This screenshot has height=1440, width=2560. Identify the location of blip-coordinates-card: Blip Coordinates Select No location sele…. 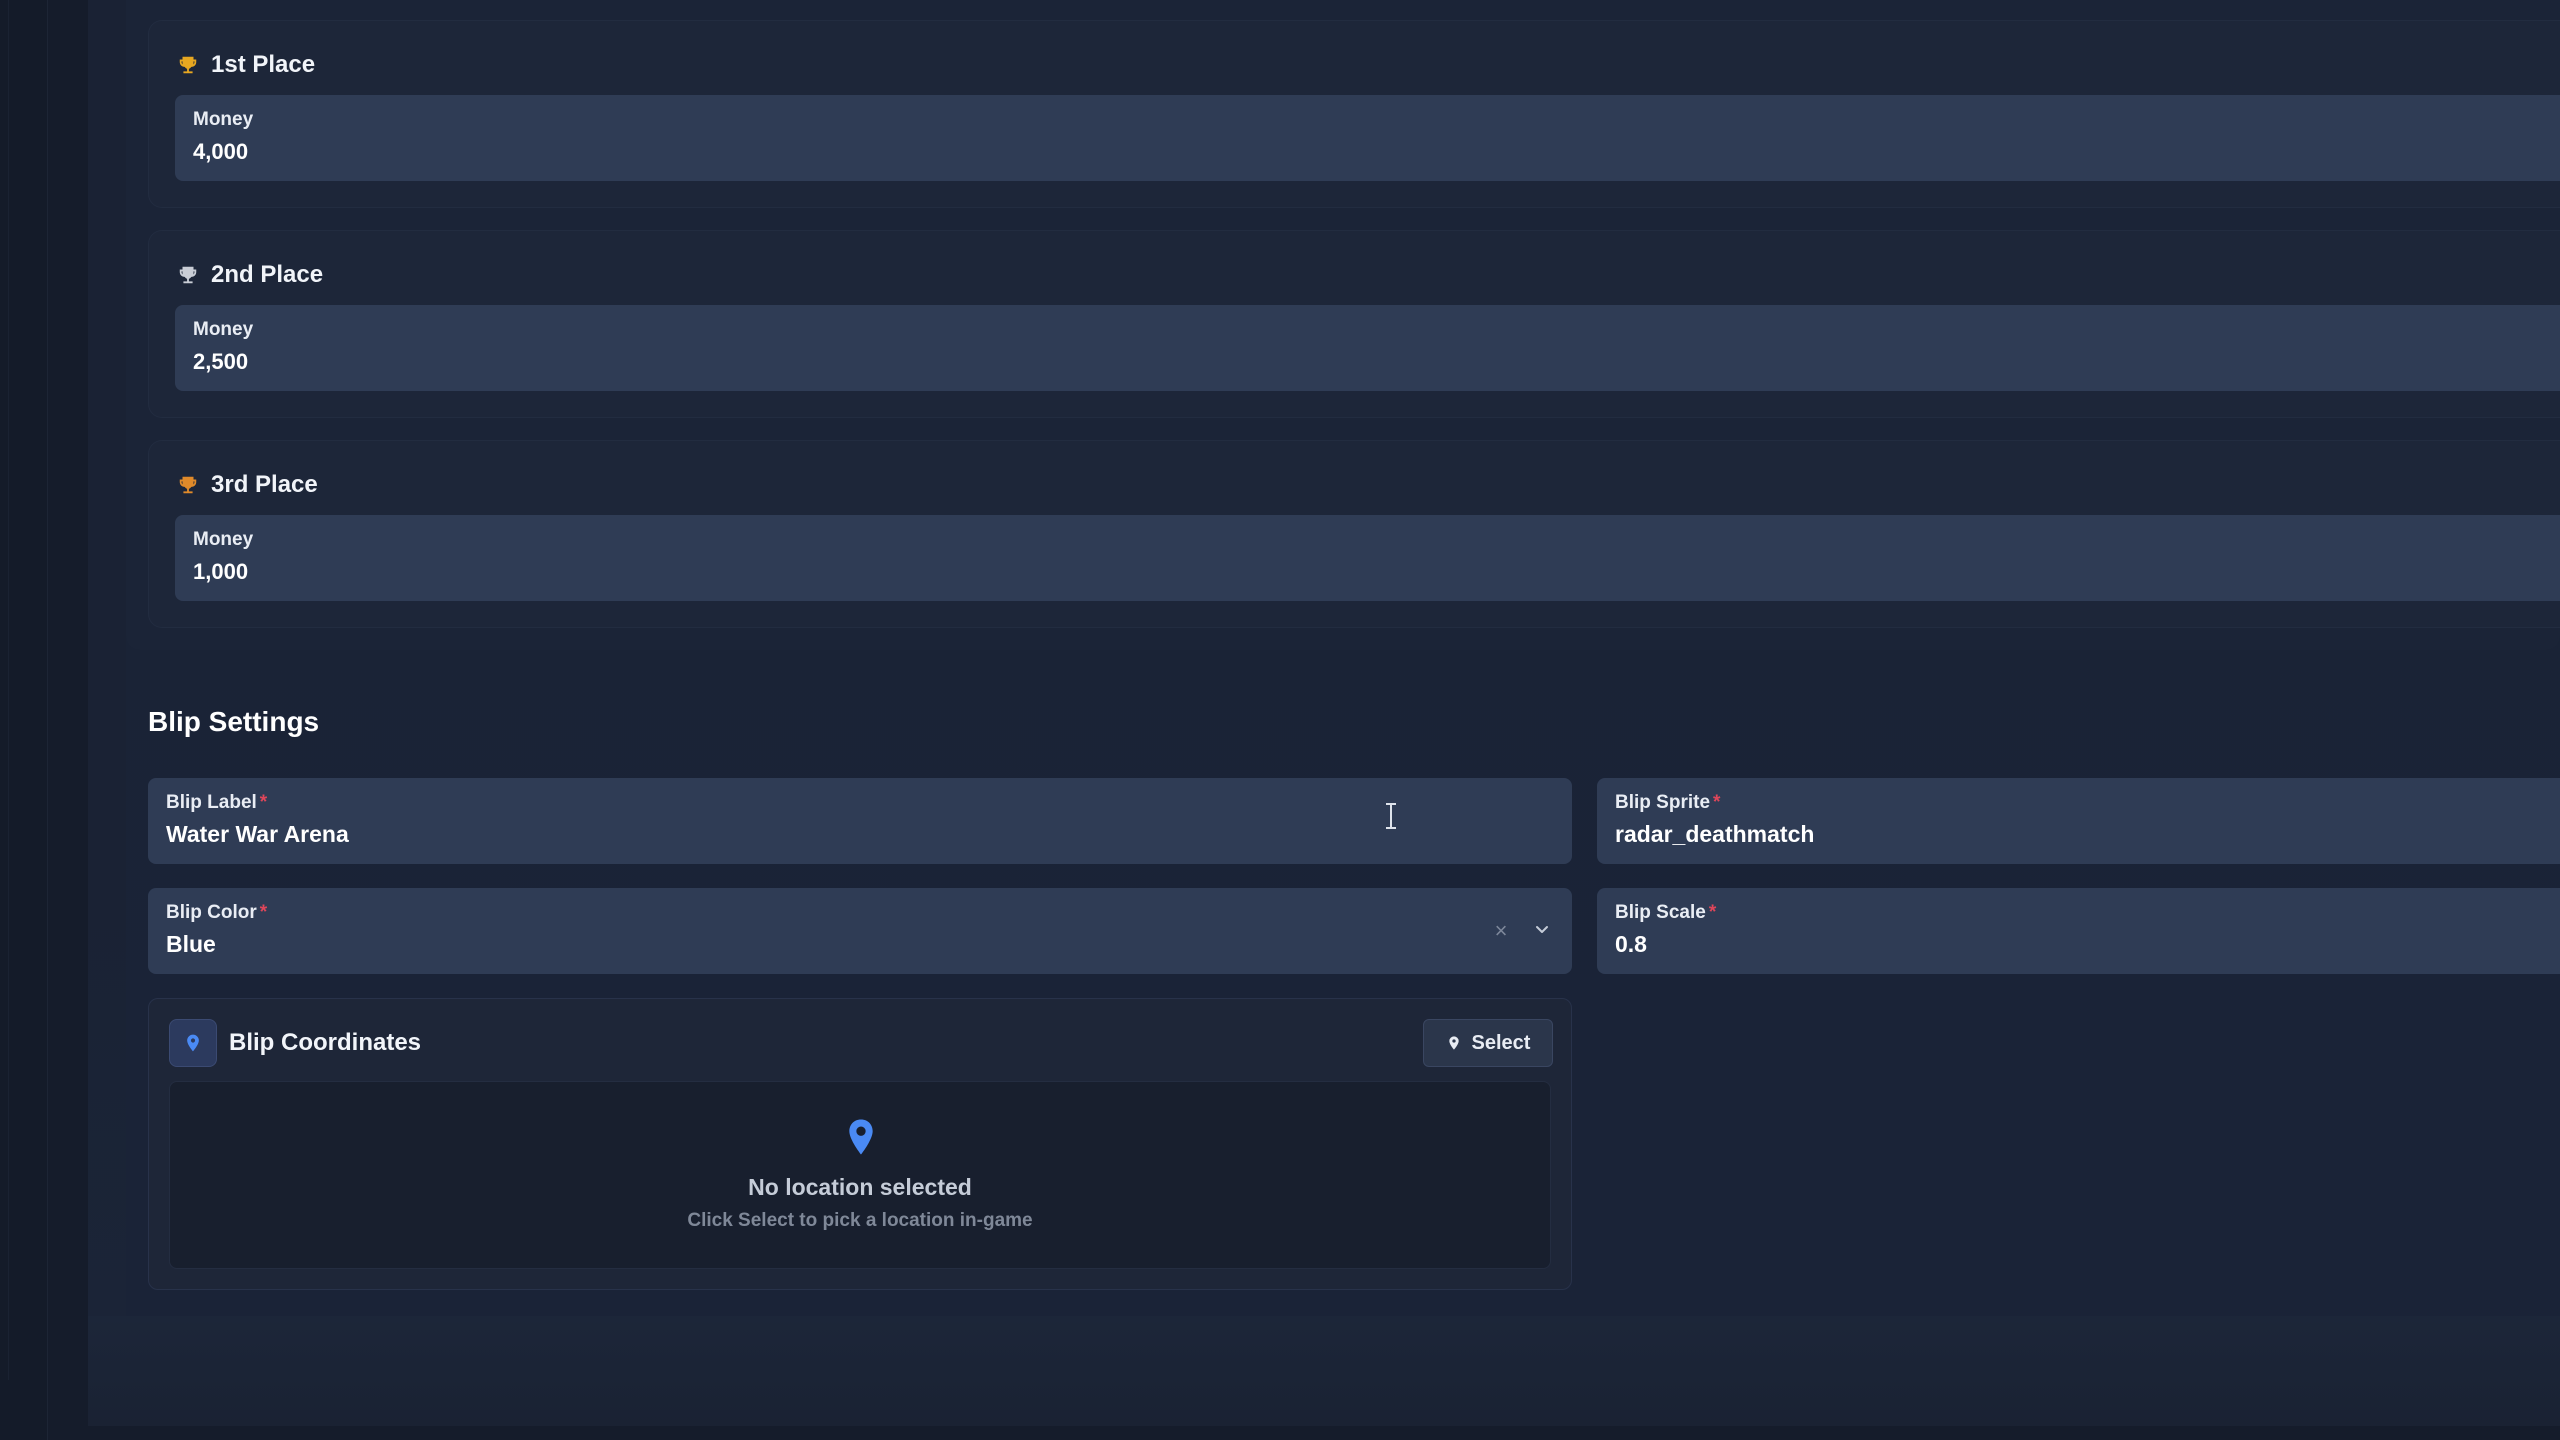
(860, 1144).